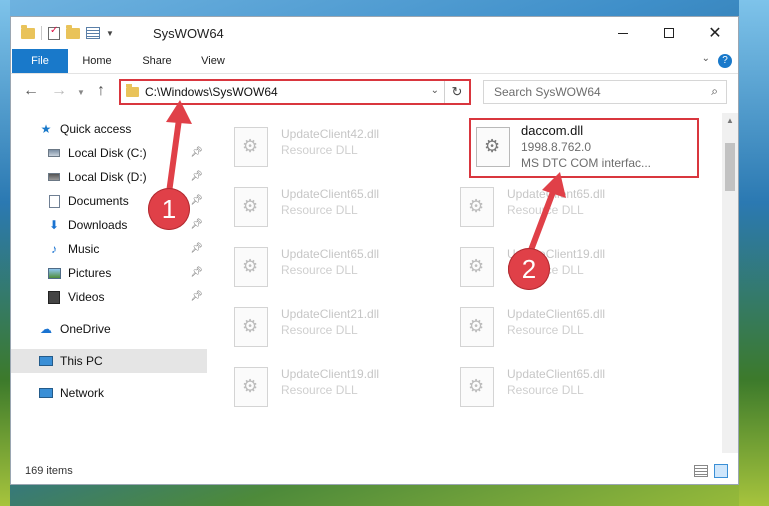  Describe the element at coordinates (93, 33) in the screenshot. I see `view-icon` at that location.